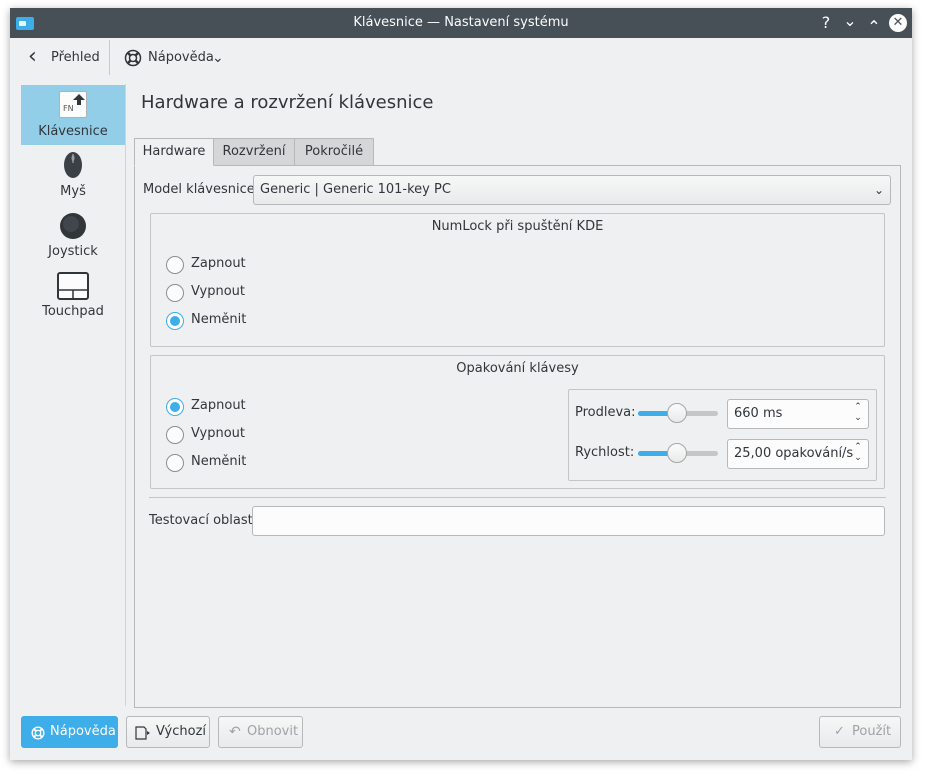 The width and height of the screenshot is (928, 775). Describe the element at coordinates (175, 265) in the screenshot. I see `numlock-radio-on` at that location.